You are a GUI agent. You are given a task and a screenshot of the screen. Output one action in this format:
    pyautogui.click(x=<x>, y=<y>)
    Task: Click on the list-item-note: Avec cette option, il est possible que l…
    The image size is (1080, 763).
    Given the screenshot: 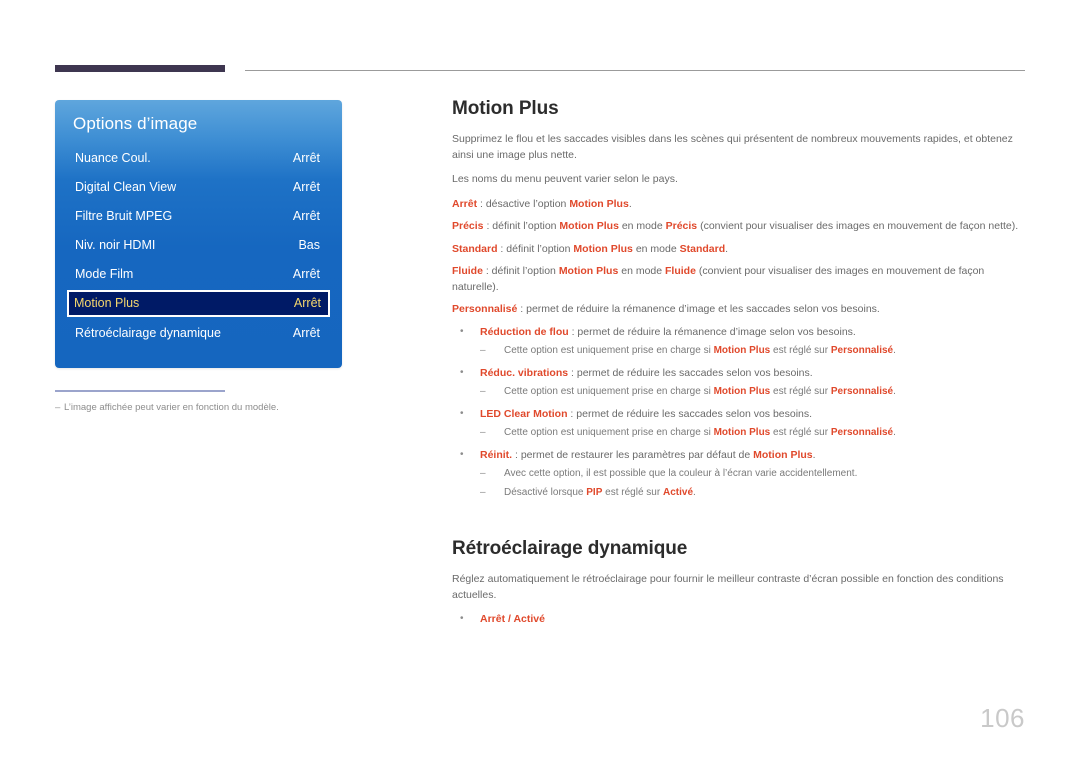 What is the action you would take?
    pyautogui.click(x=740, y=474)
    